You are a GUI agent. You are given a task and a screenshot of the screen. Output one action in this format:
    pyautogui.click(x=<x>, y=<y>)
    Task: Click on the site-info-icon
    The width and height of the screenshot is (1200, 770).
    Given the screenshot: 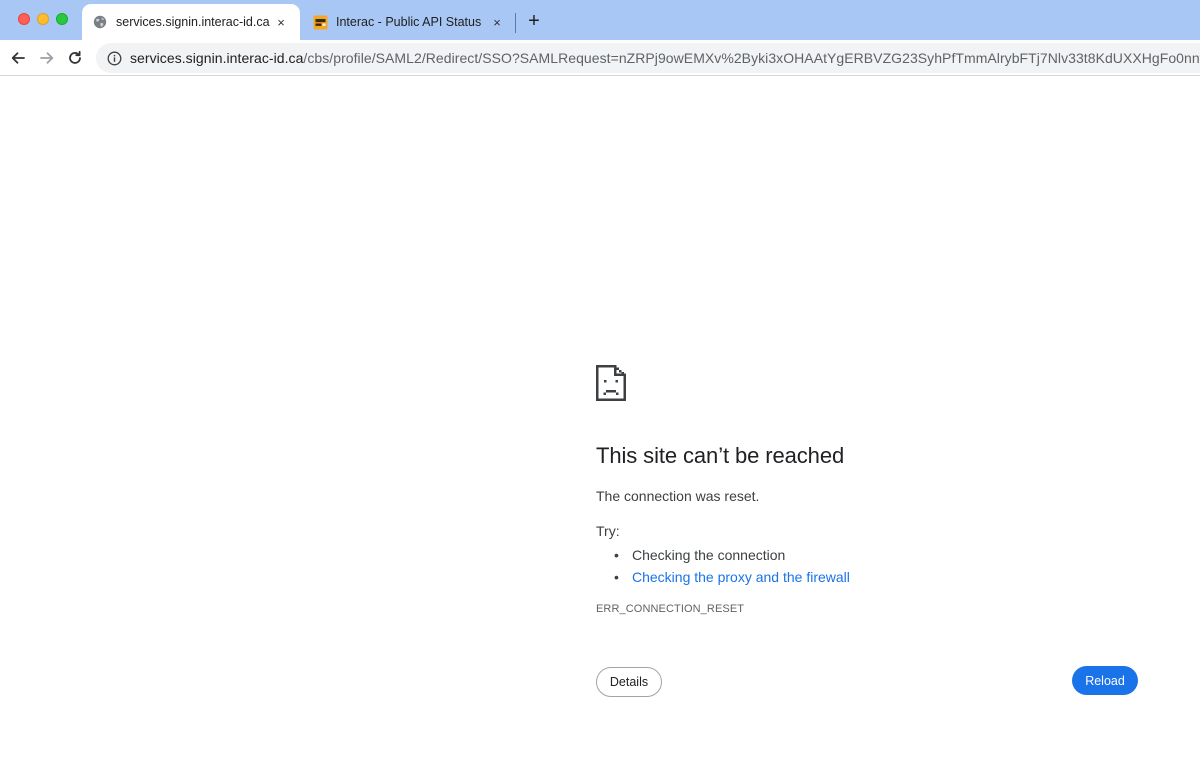 What is the action you would take?
    pyautogui.click(x=114, y=58)
    